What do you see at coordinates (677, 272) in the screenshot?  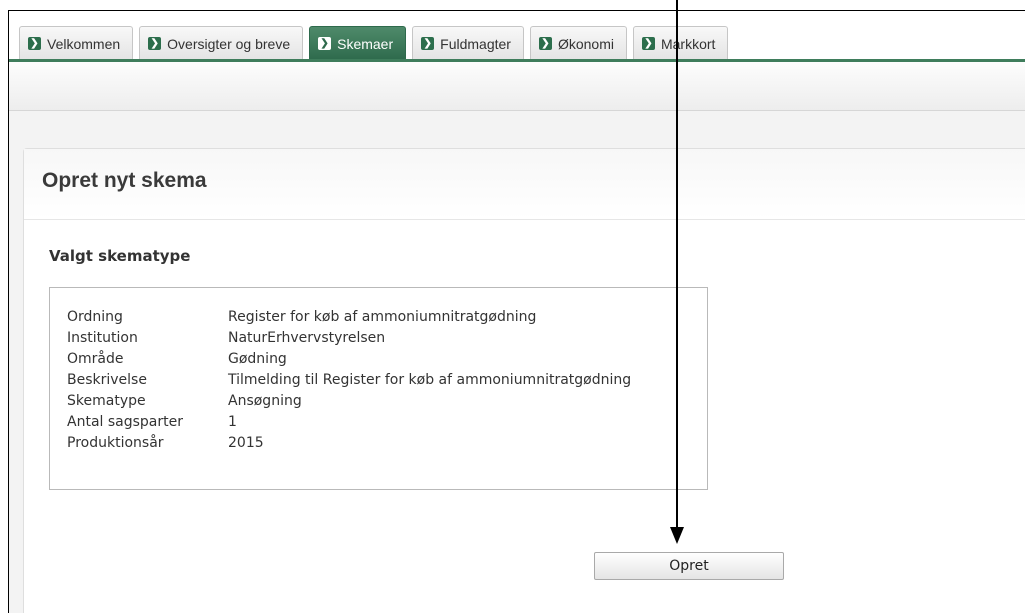 I see `annotation-arrow` at bounding box center [677, 272].